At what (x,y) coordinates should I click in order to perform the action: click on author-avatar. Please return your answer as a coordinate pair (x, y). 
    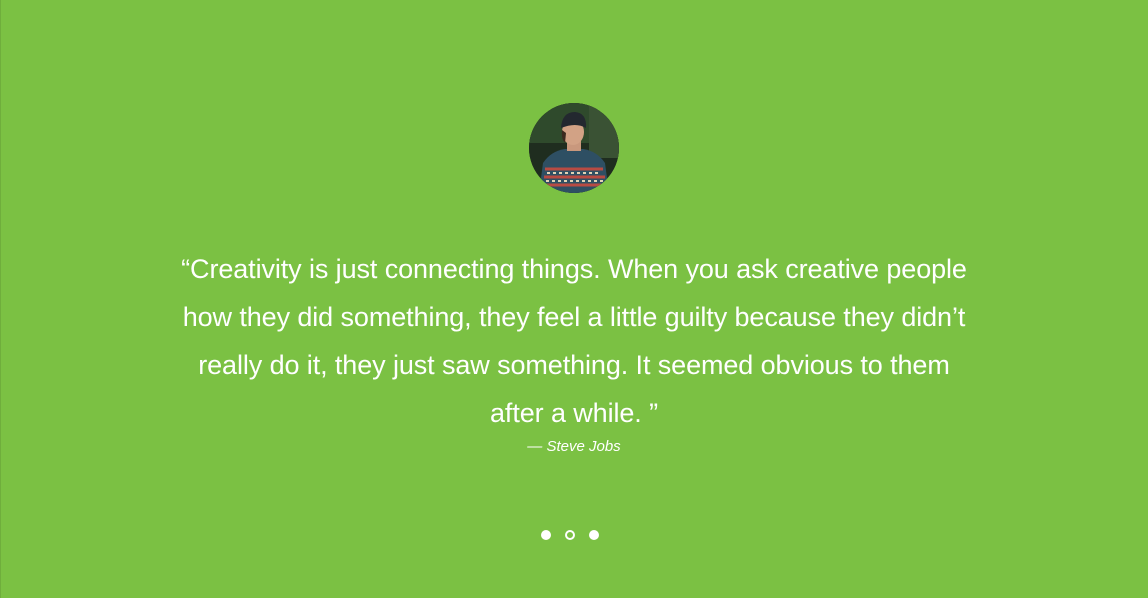
    Looking at the image, I should click on (574, 148).